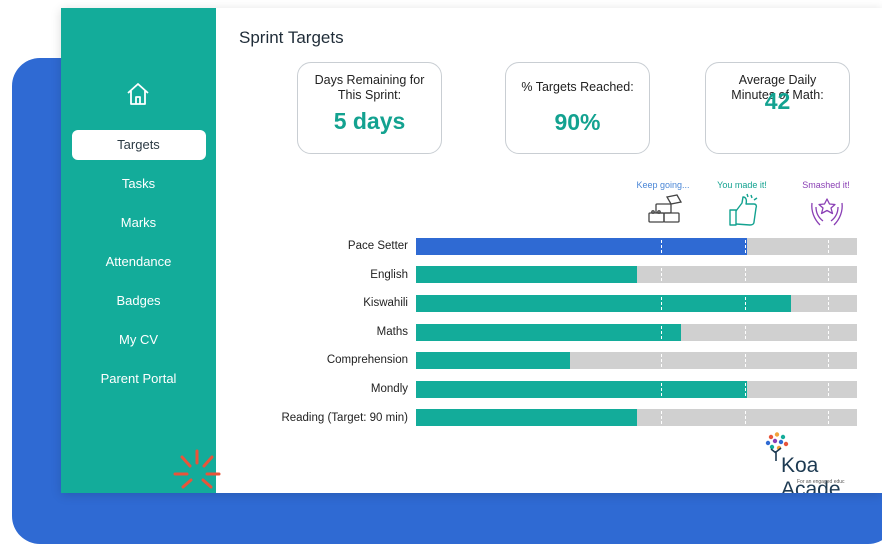 The width and height of the screenshot is (882, 544). I want to click on progress-track-mondly, so click(636, 389).